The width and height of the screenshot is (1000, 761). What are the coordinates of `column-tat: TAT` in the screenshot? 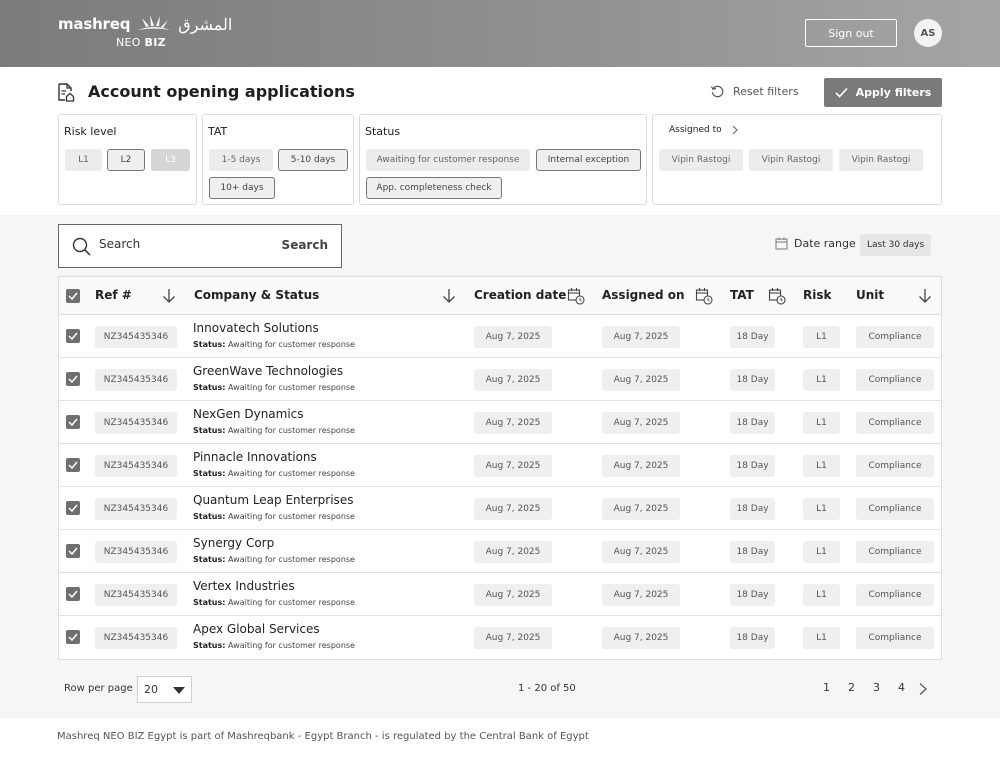 It's located at (742, 295).